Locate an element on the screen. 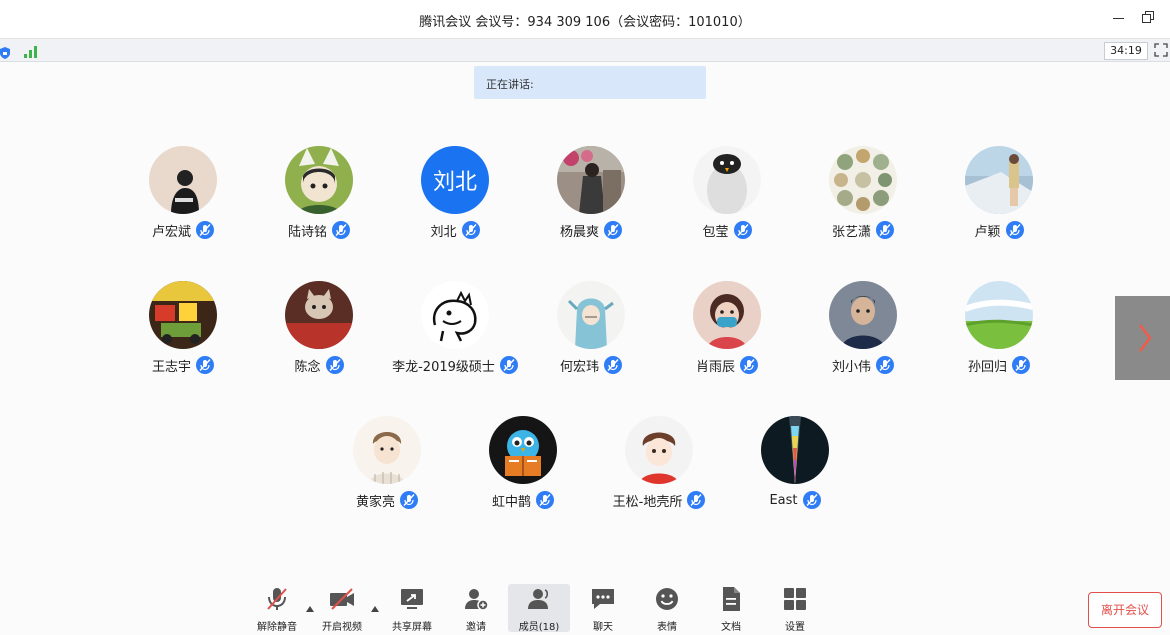 The image size is (1170, 635). members-button: 成员(18) is located at coordinates (539, 608).